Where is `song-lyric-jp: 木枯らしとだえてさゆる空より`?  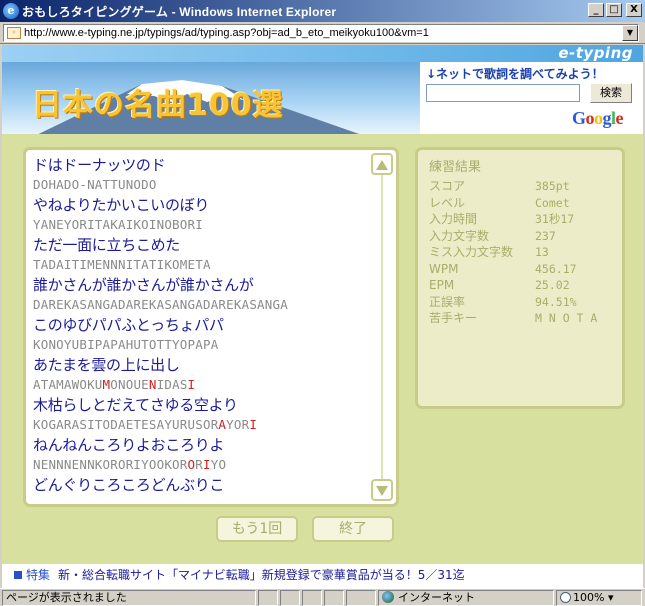 song-lyric-jp: 木枯らしとだえてさゆる空より is located at coordinates (135, 405).